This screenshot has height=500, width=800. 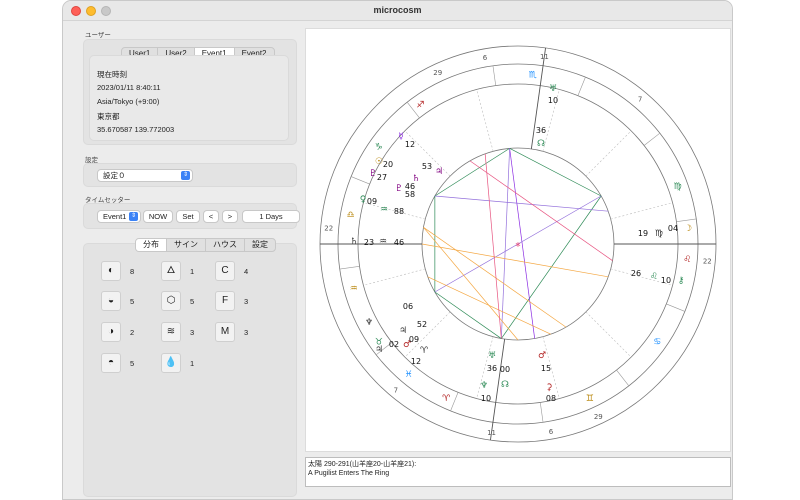 What do you see at coordinates (349, 473) in the screenshot?
I see `description-line-2: A Pugilist Enters The Ring` at bounding box center [349, 473].